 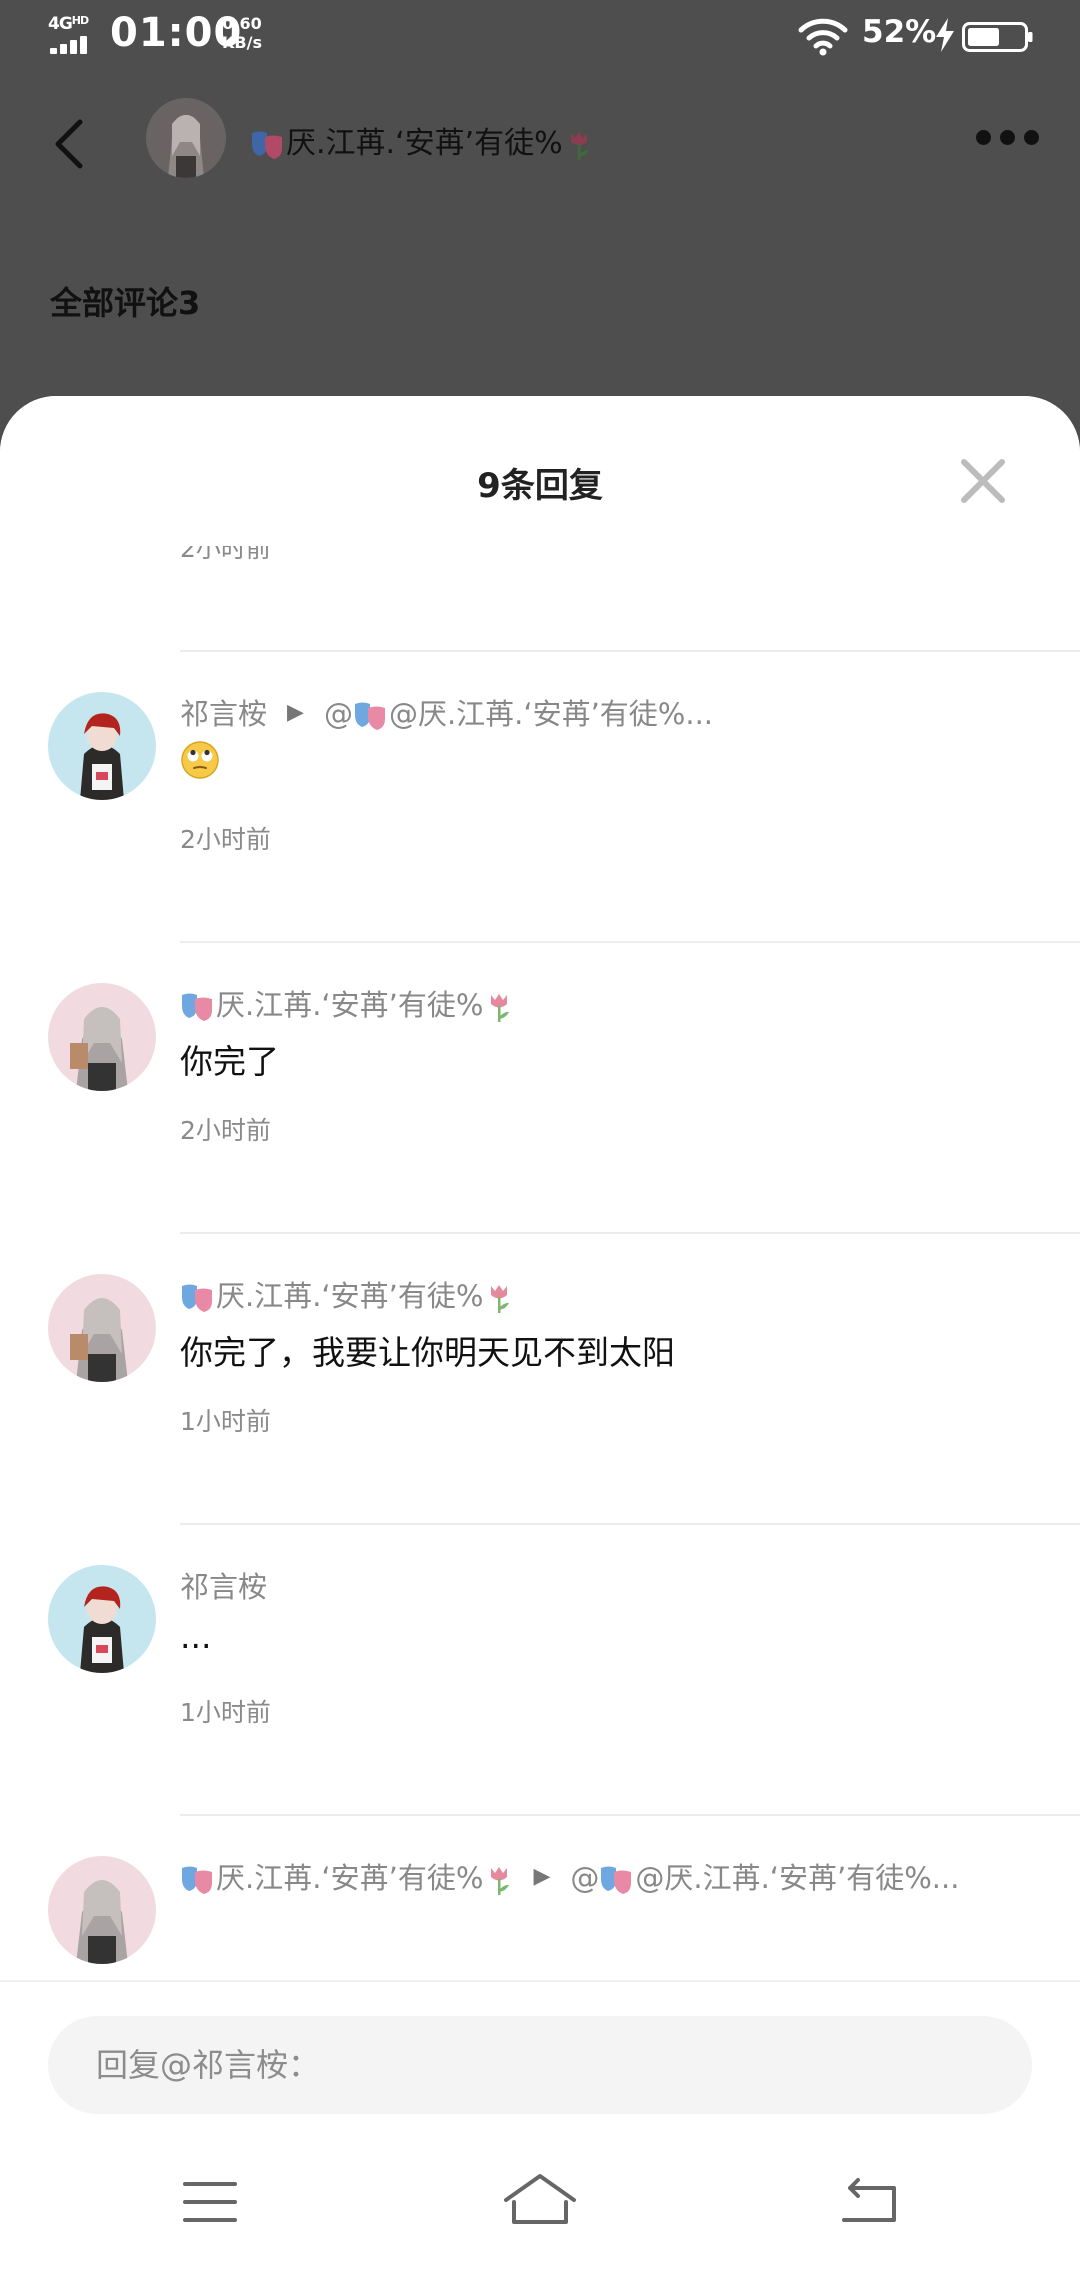 I want to click on home-icon, so click(x=540, y=2202).